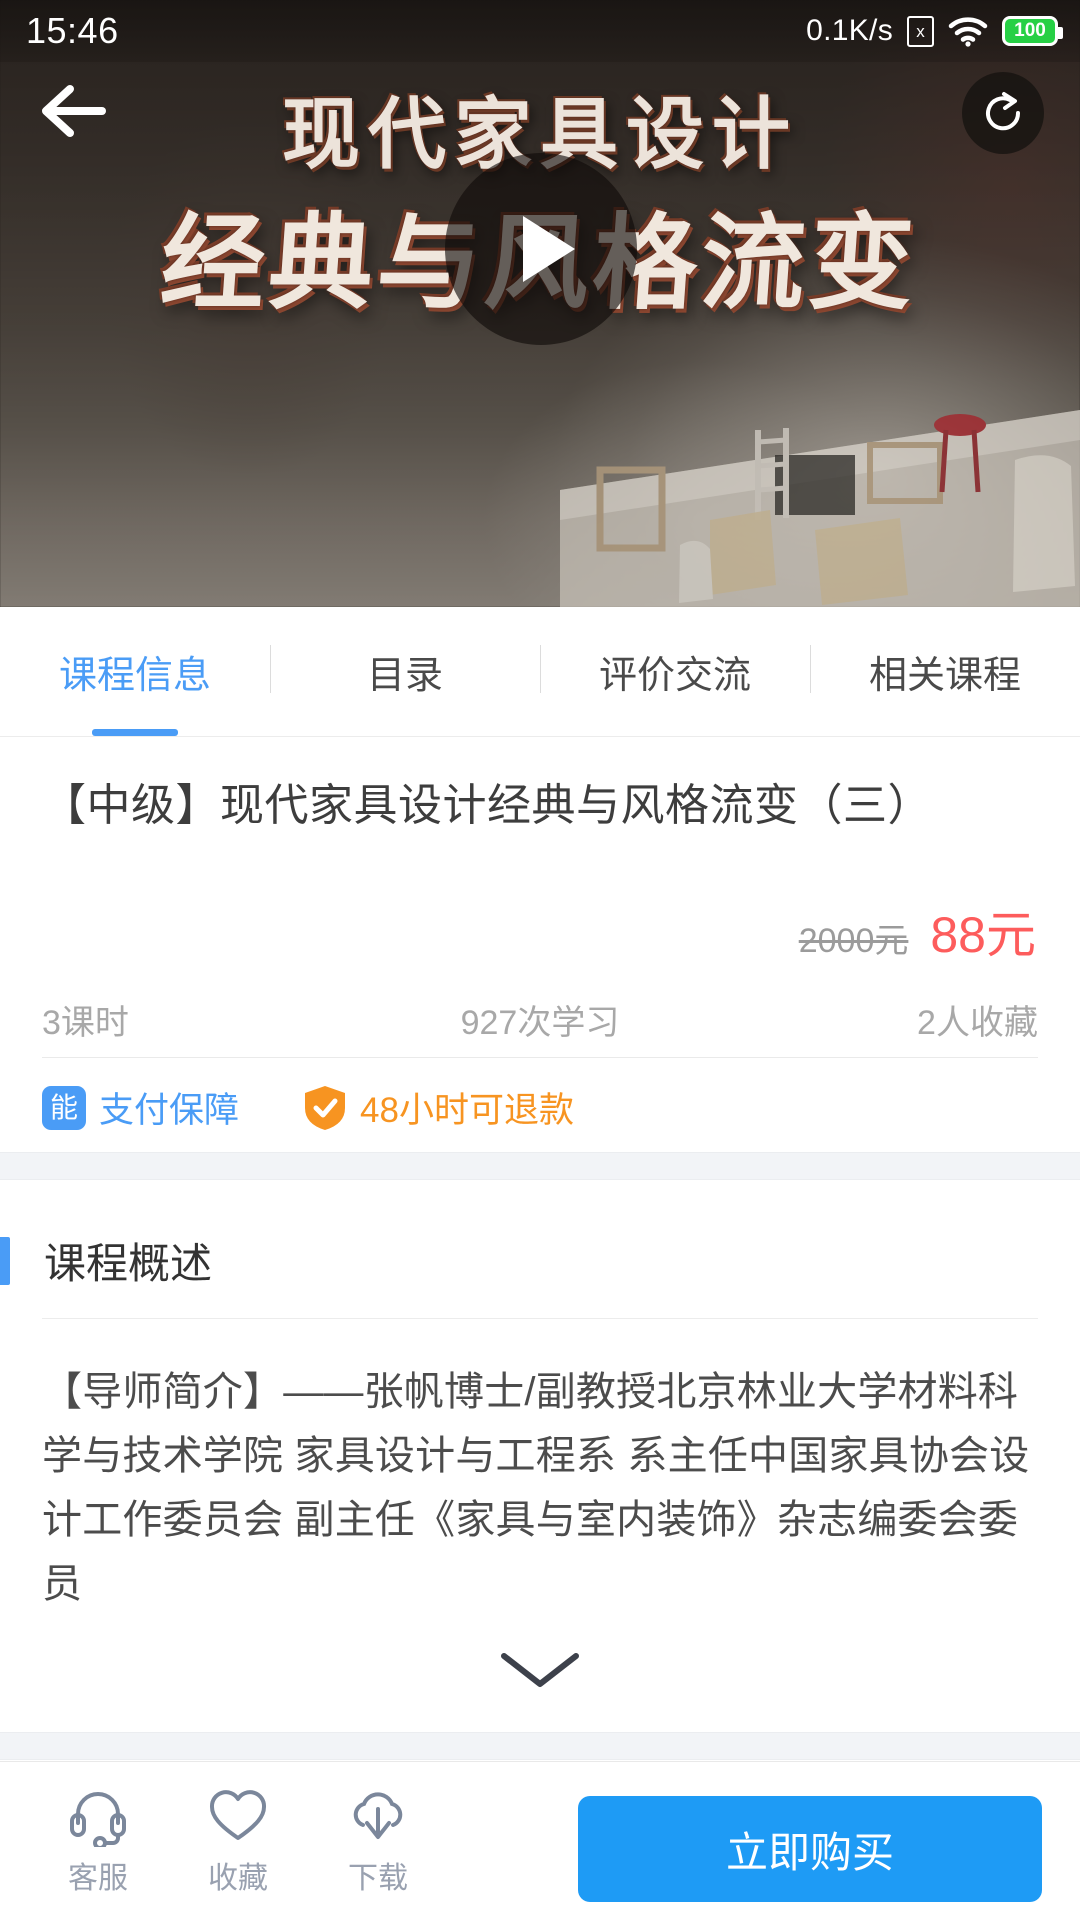 This screenshot has width=1080, height=1920. I want to click on guarantee-badges: 能 支付保障 48小时可退款, so click(308, 1107).